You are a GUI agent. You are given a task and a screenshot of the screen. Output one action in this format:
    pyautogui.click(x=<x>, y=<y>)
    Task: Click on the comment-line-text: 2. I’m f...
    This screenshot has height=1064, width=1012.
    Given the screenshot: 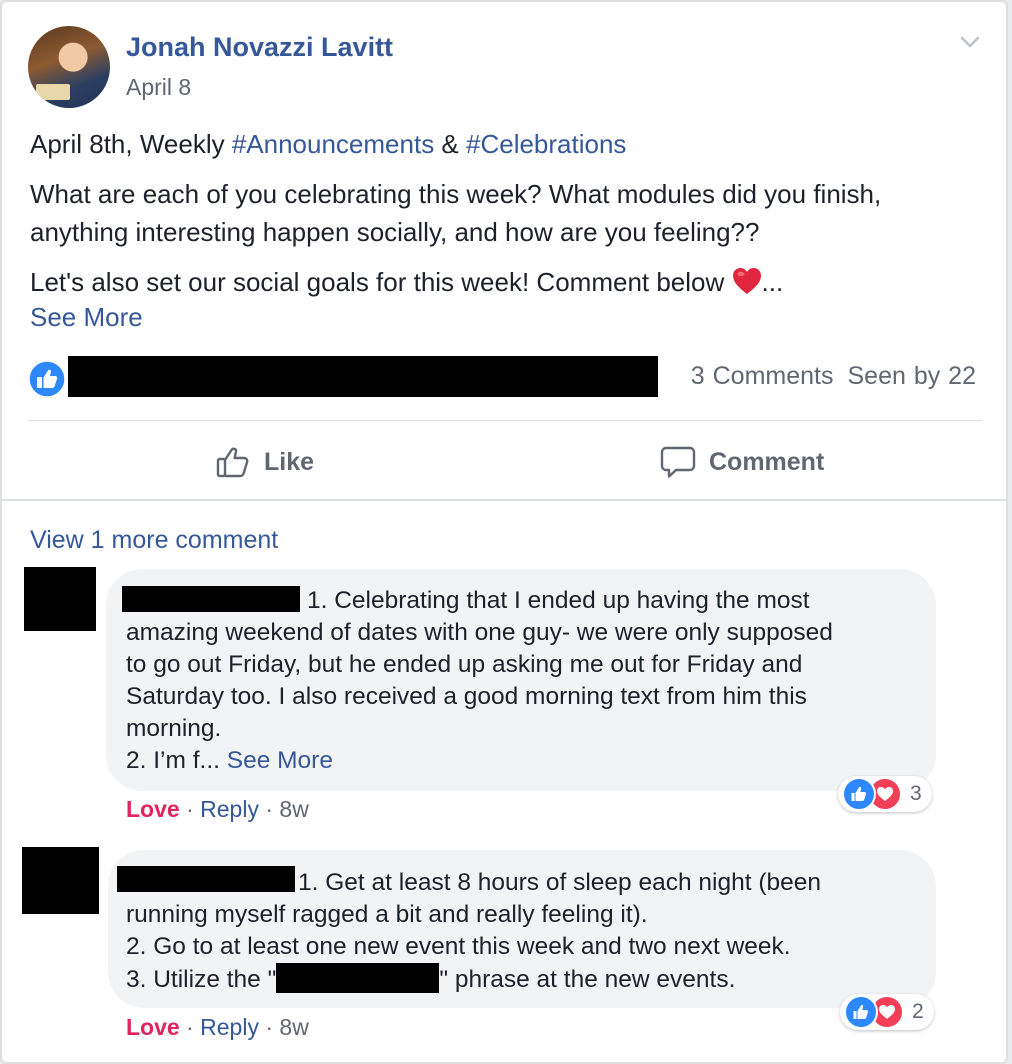 What is the action you would take?
    pyautogui.click(x=176, y=760)
    